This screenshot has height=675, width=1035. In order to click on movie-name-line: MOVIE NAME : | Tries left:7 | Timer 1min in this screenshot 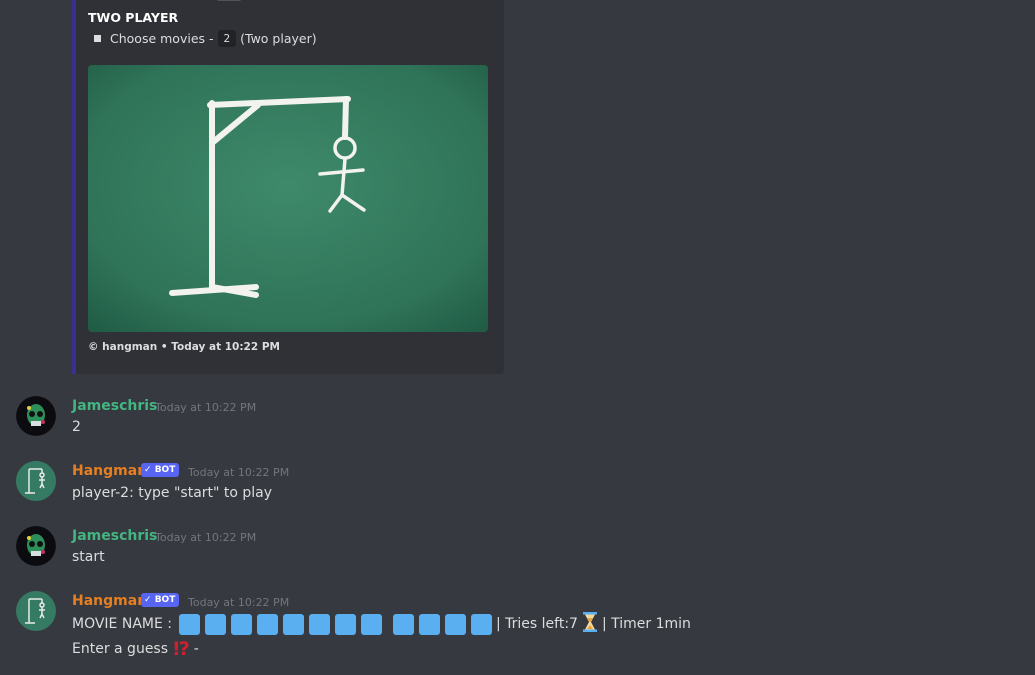, I will do `click(381, 624)`.